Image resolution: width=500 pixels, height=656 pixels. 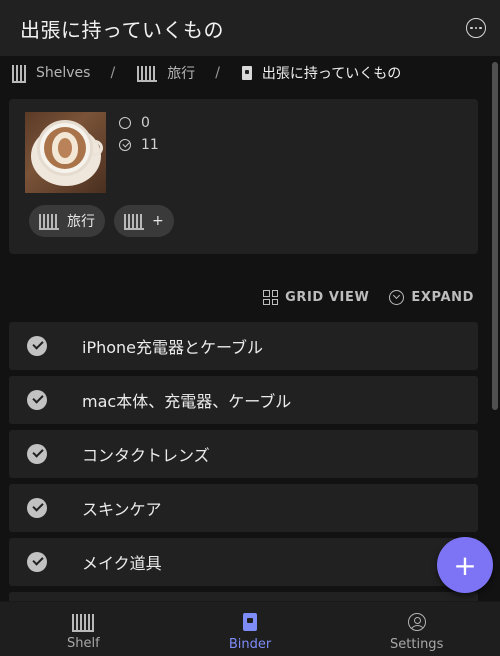 I want to click on notebook-icon, so click(x=246, y=73).